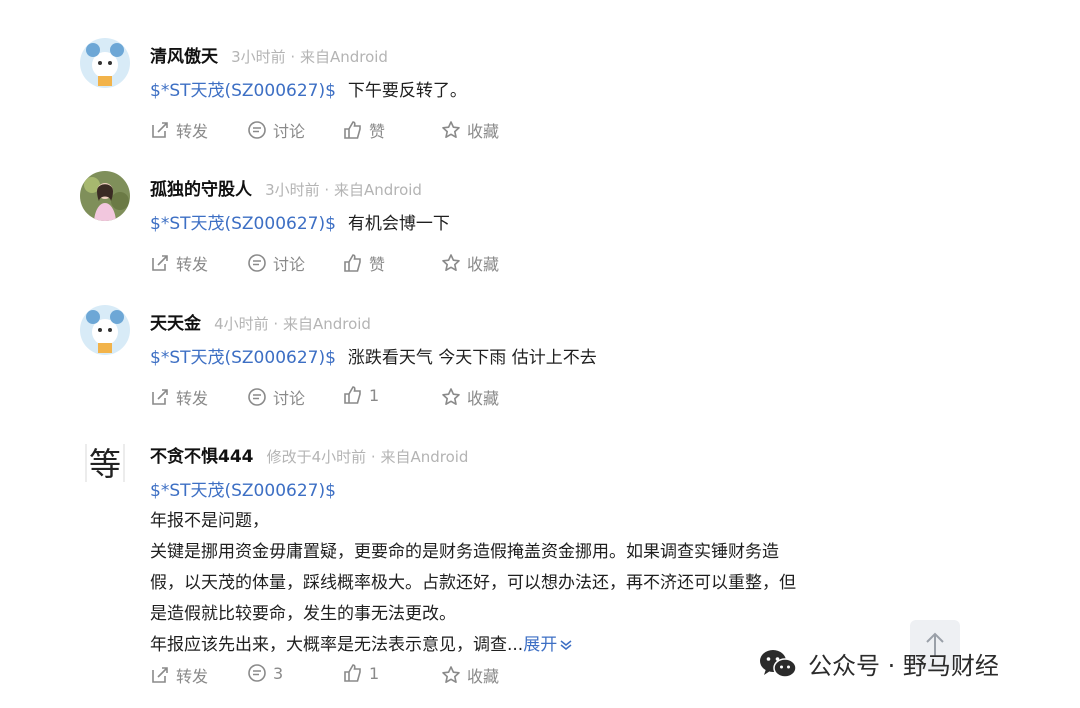 The height and width of the screenshot is (708, 1080). I want to click on post-line-last: 年报应该先出来，大概率是无法表示意见，调查...展开, so click(473, 645).